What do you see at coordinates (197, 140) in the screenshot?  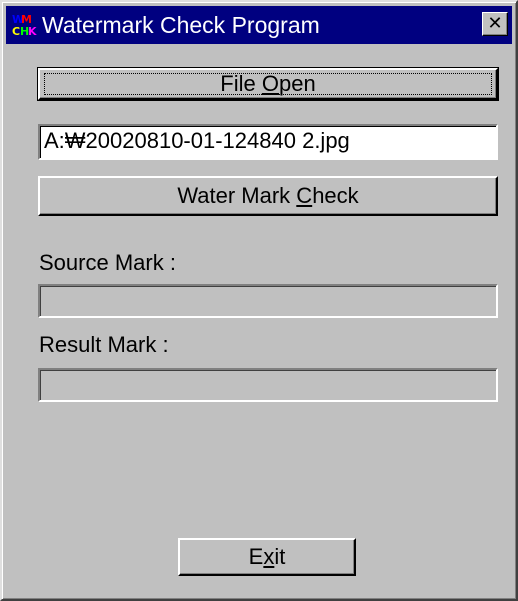 I see `file-path-value: A:₩20020810-01-124840 2.jpg` at bounding box center [197, 140].